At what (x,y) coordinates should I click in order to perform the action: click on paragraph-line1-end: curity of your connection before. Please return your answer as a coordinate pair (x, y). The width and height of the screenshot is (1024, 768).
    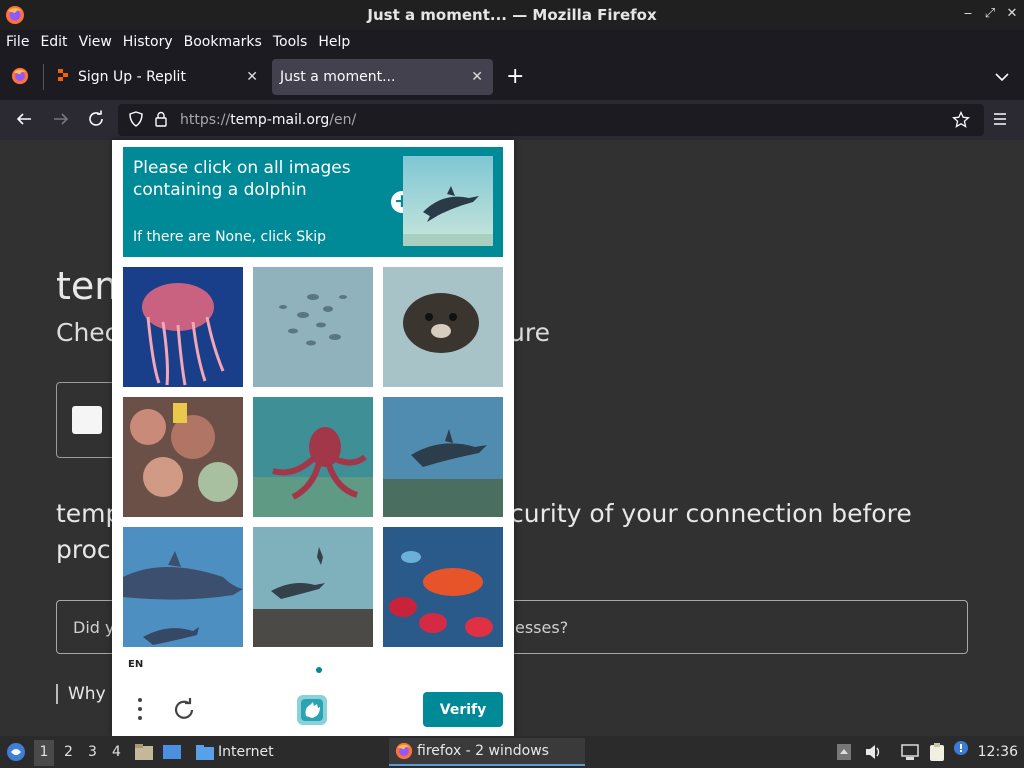
    Looking at the image, I should click on (711, 513).